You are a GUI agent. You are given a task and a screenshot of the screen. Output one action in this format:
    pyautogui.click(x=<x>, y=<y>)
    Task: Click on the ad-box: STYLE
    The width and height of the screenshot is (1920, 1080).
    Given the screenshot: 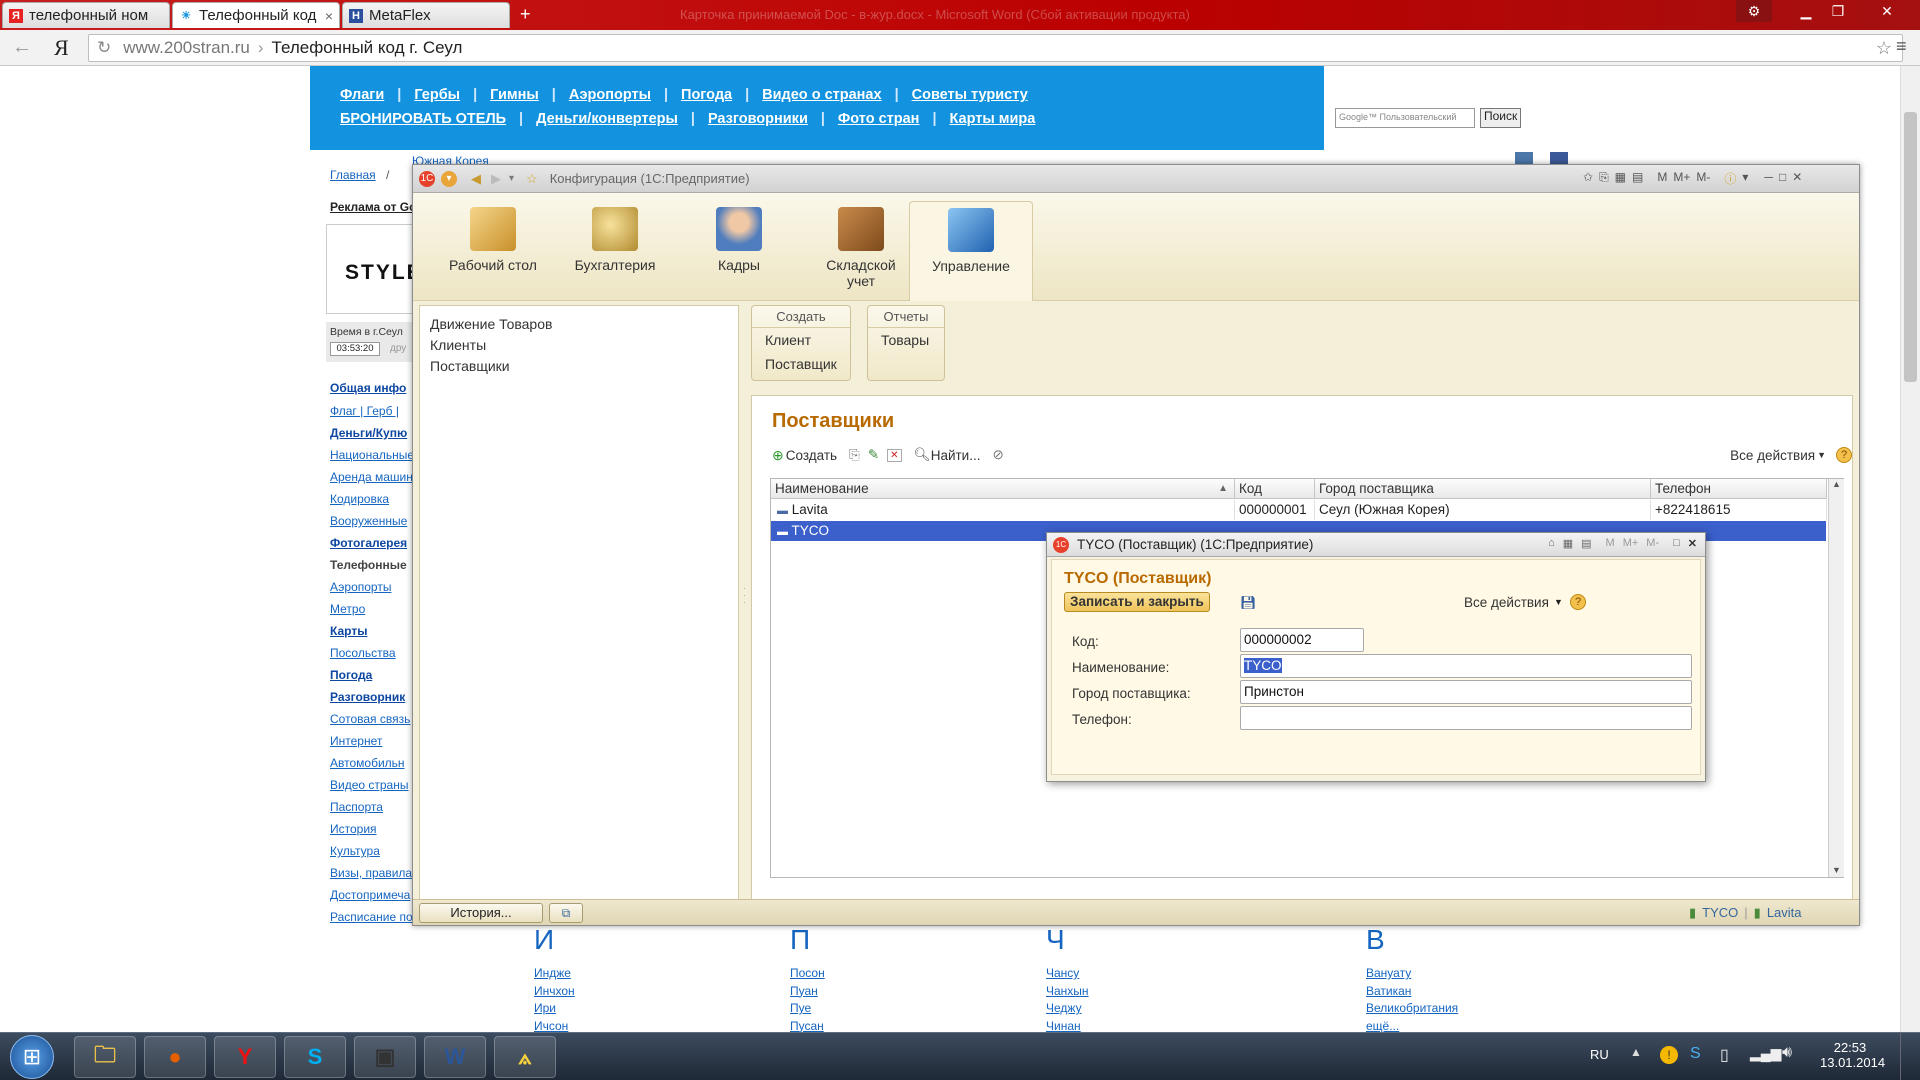 What is the action you would take?
    pyautogui.click(x=373, y=269)
    